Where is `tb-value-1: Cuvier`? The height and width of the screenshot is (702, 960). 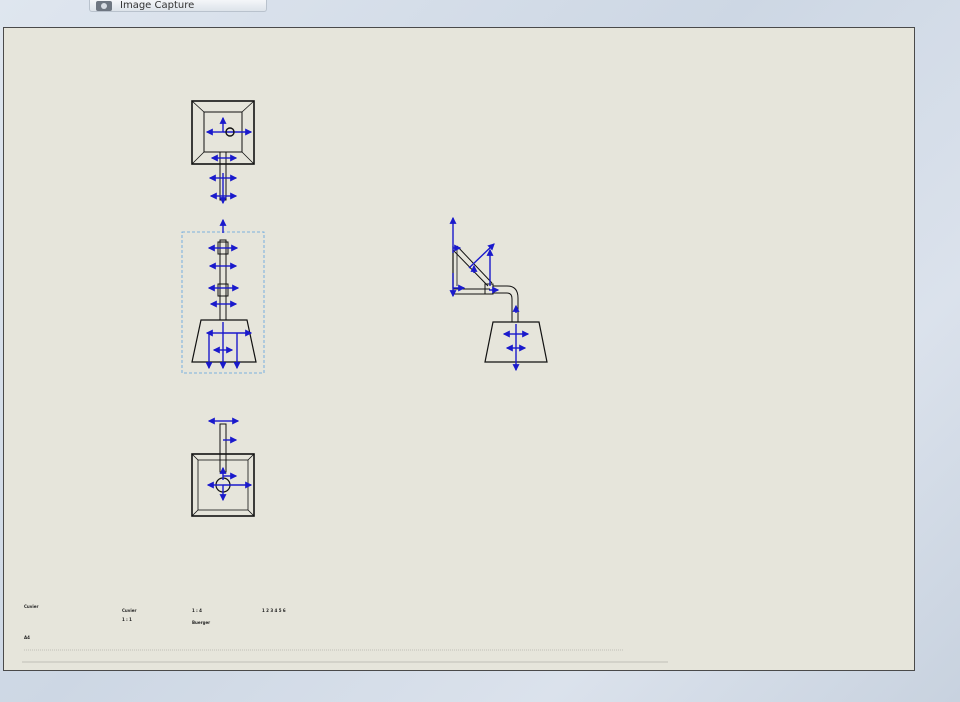 tb-value-1: Cuvier is located at coordinates (31, 606).